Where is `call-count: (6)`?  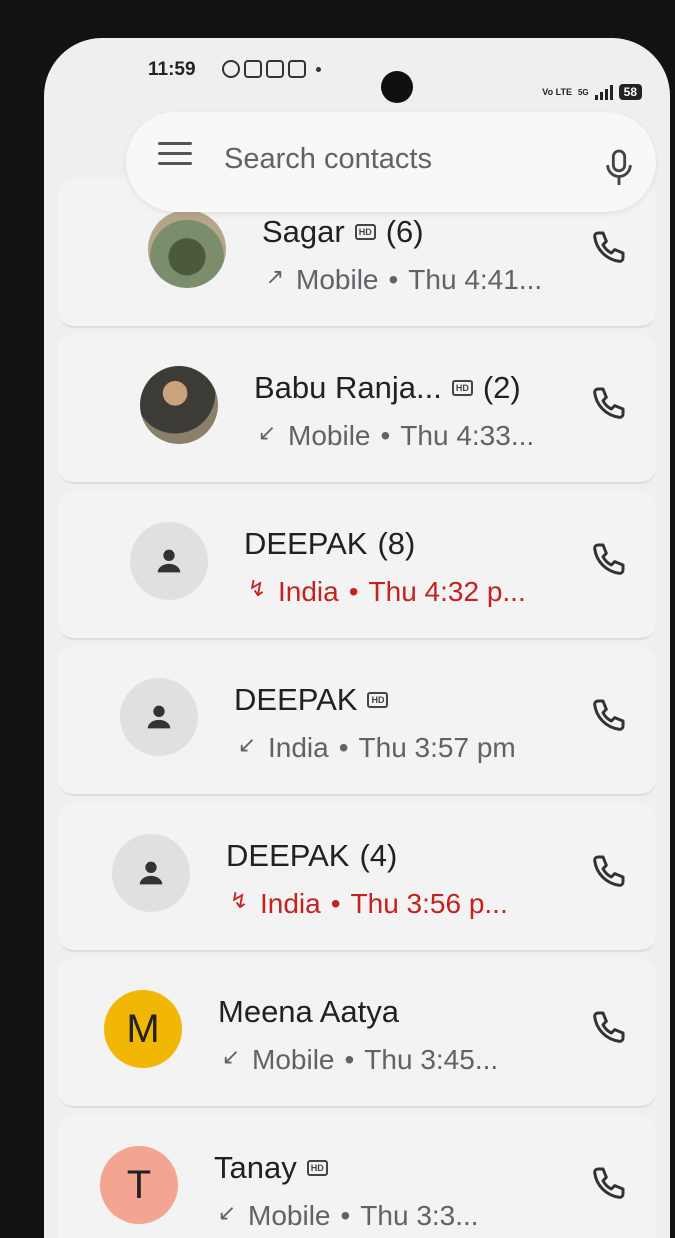
call-count: (6) is located at coordinates (404, 231).